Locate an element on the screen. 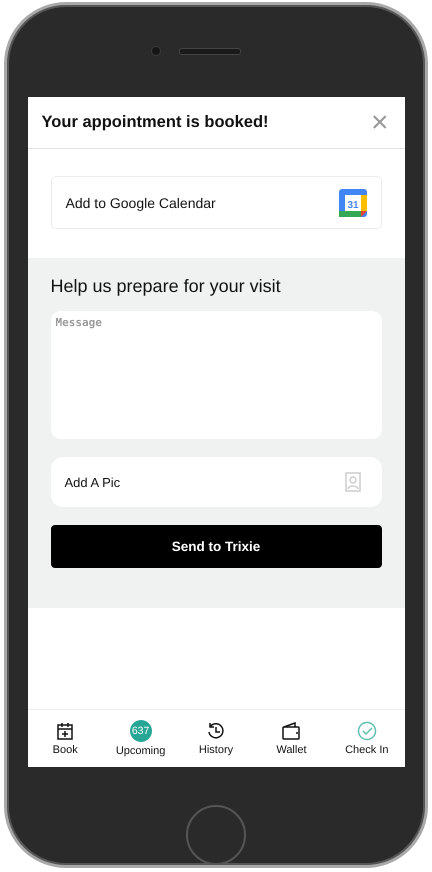 The image size is (432, 872). send-button: Send to Trixie is located at coordinates (216, 546).